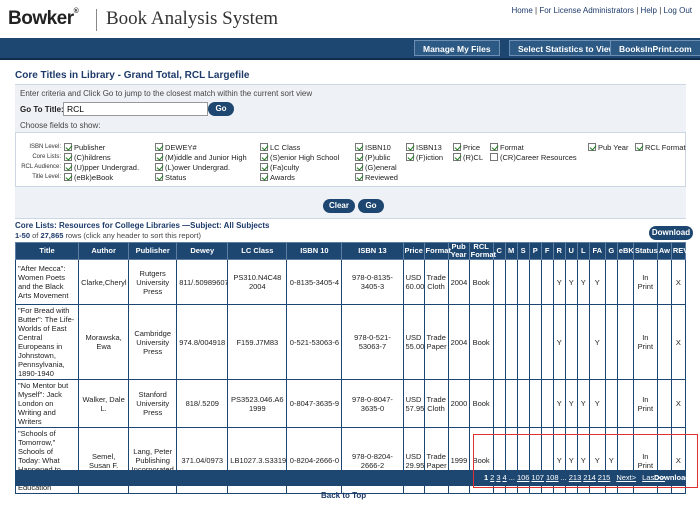 Image resolution: width=700 pixels, height=520 pixels. Describe the element at coordinates (359, 167) in the screenshot. I see `checkbox-general-box` at that location.